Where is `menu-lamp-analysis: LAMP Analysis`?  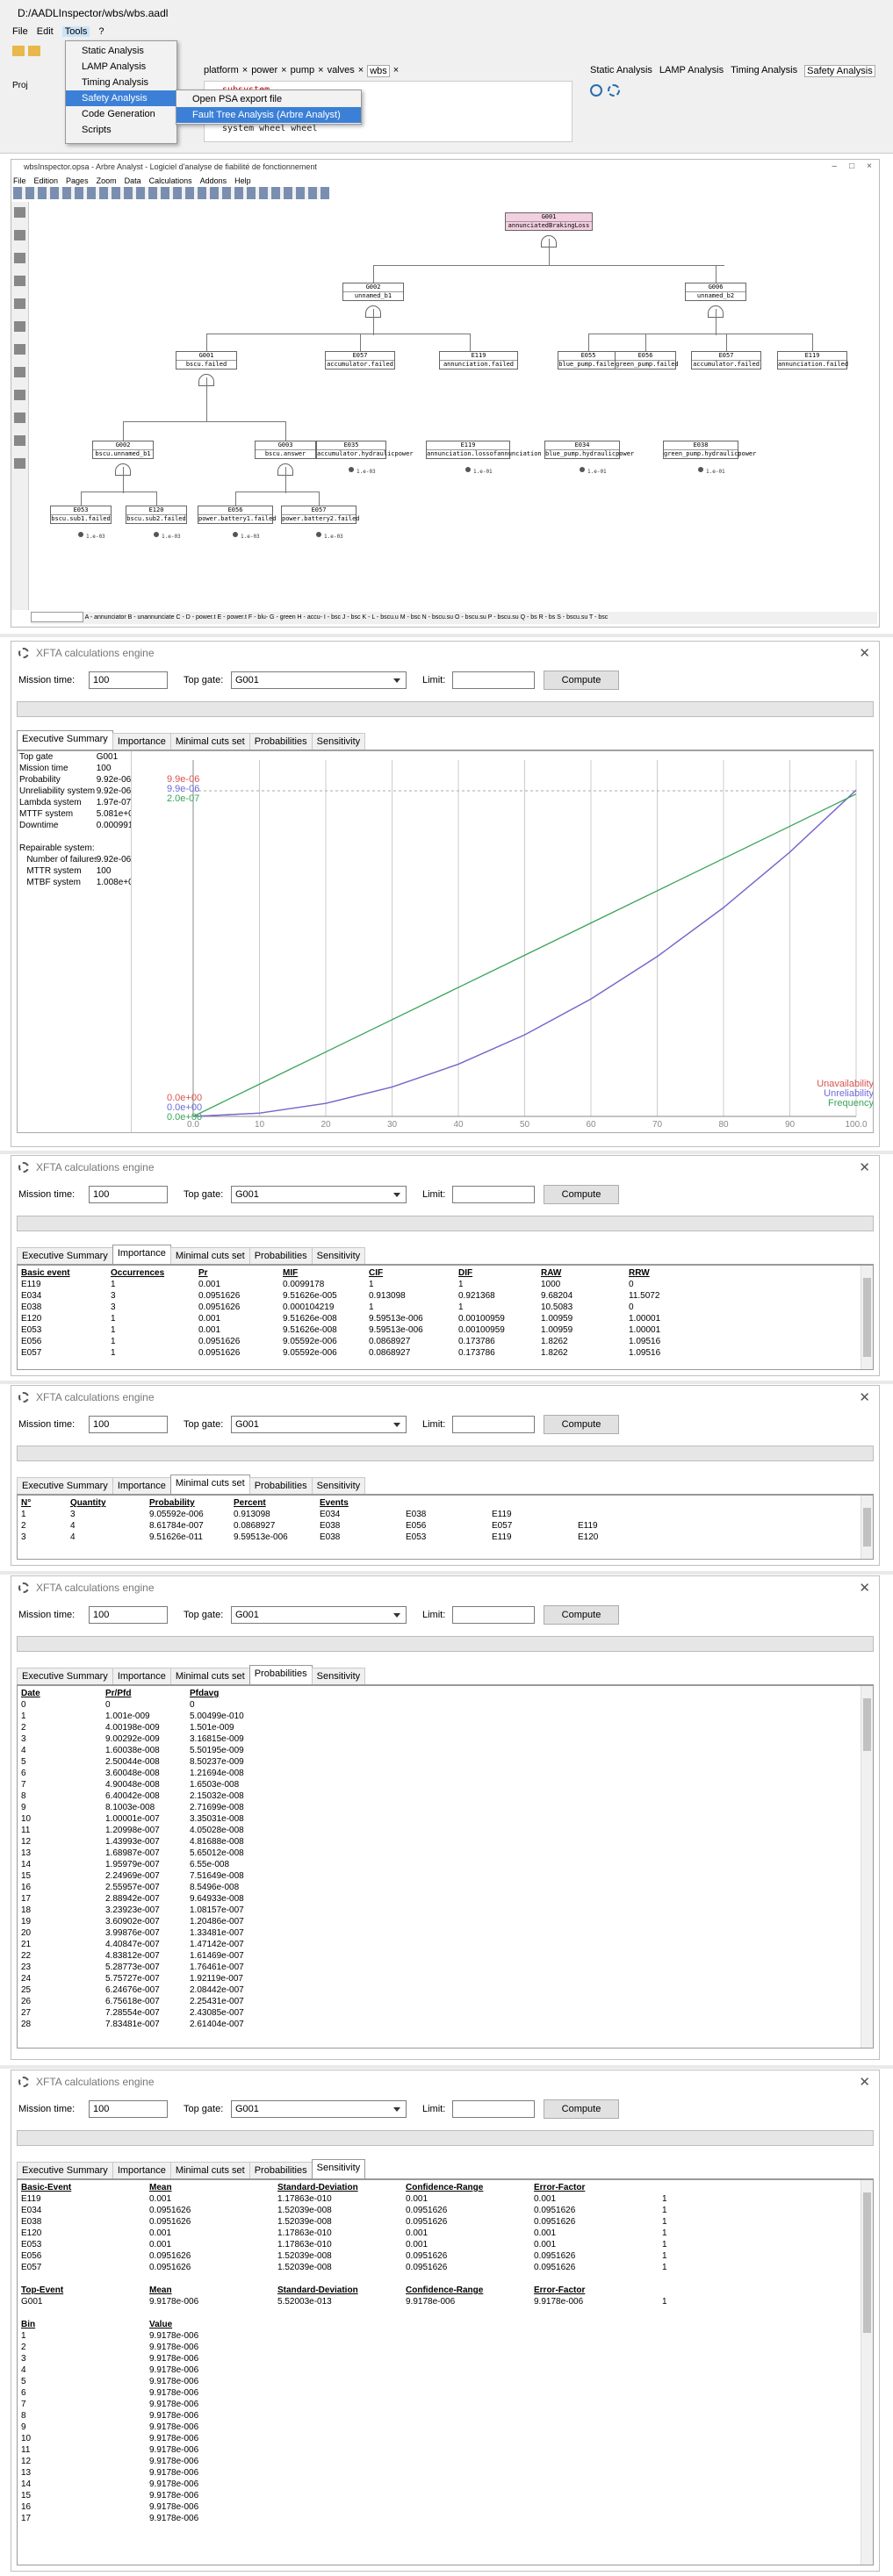 menu-lamp-analysis: LAMP Analysis is located at coordinates (121, 67).